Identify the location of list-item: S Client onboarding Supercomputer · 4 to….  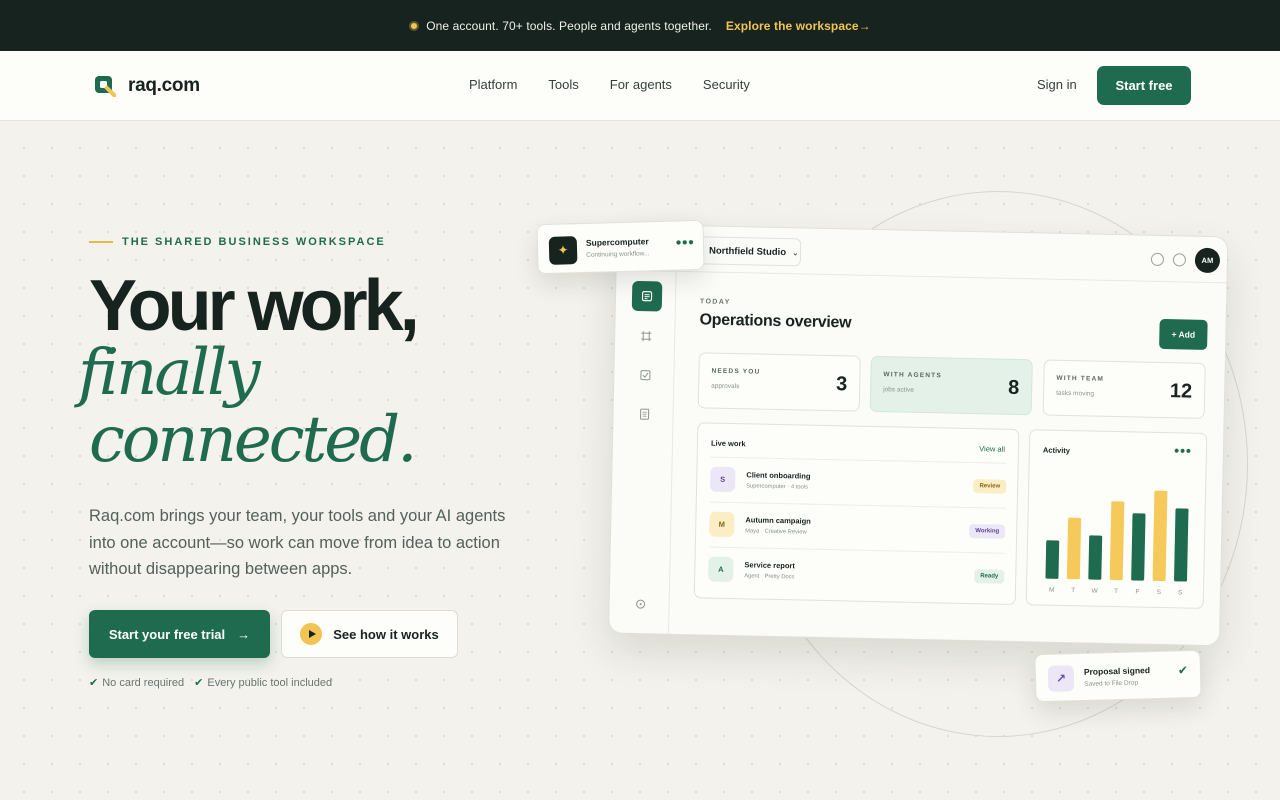
(858, 482).